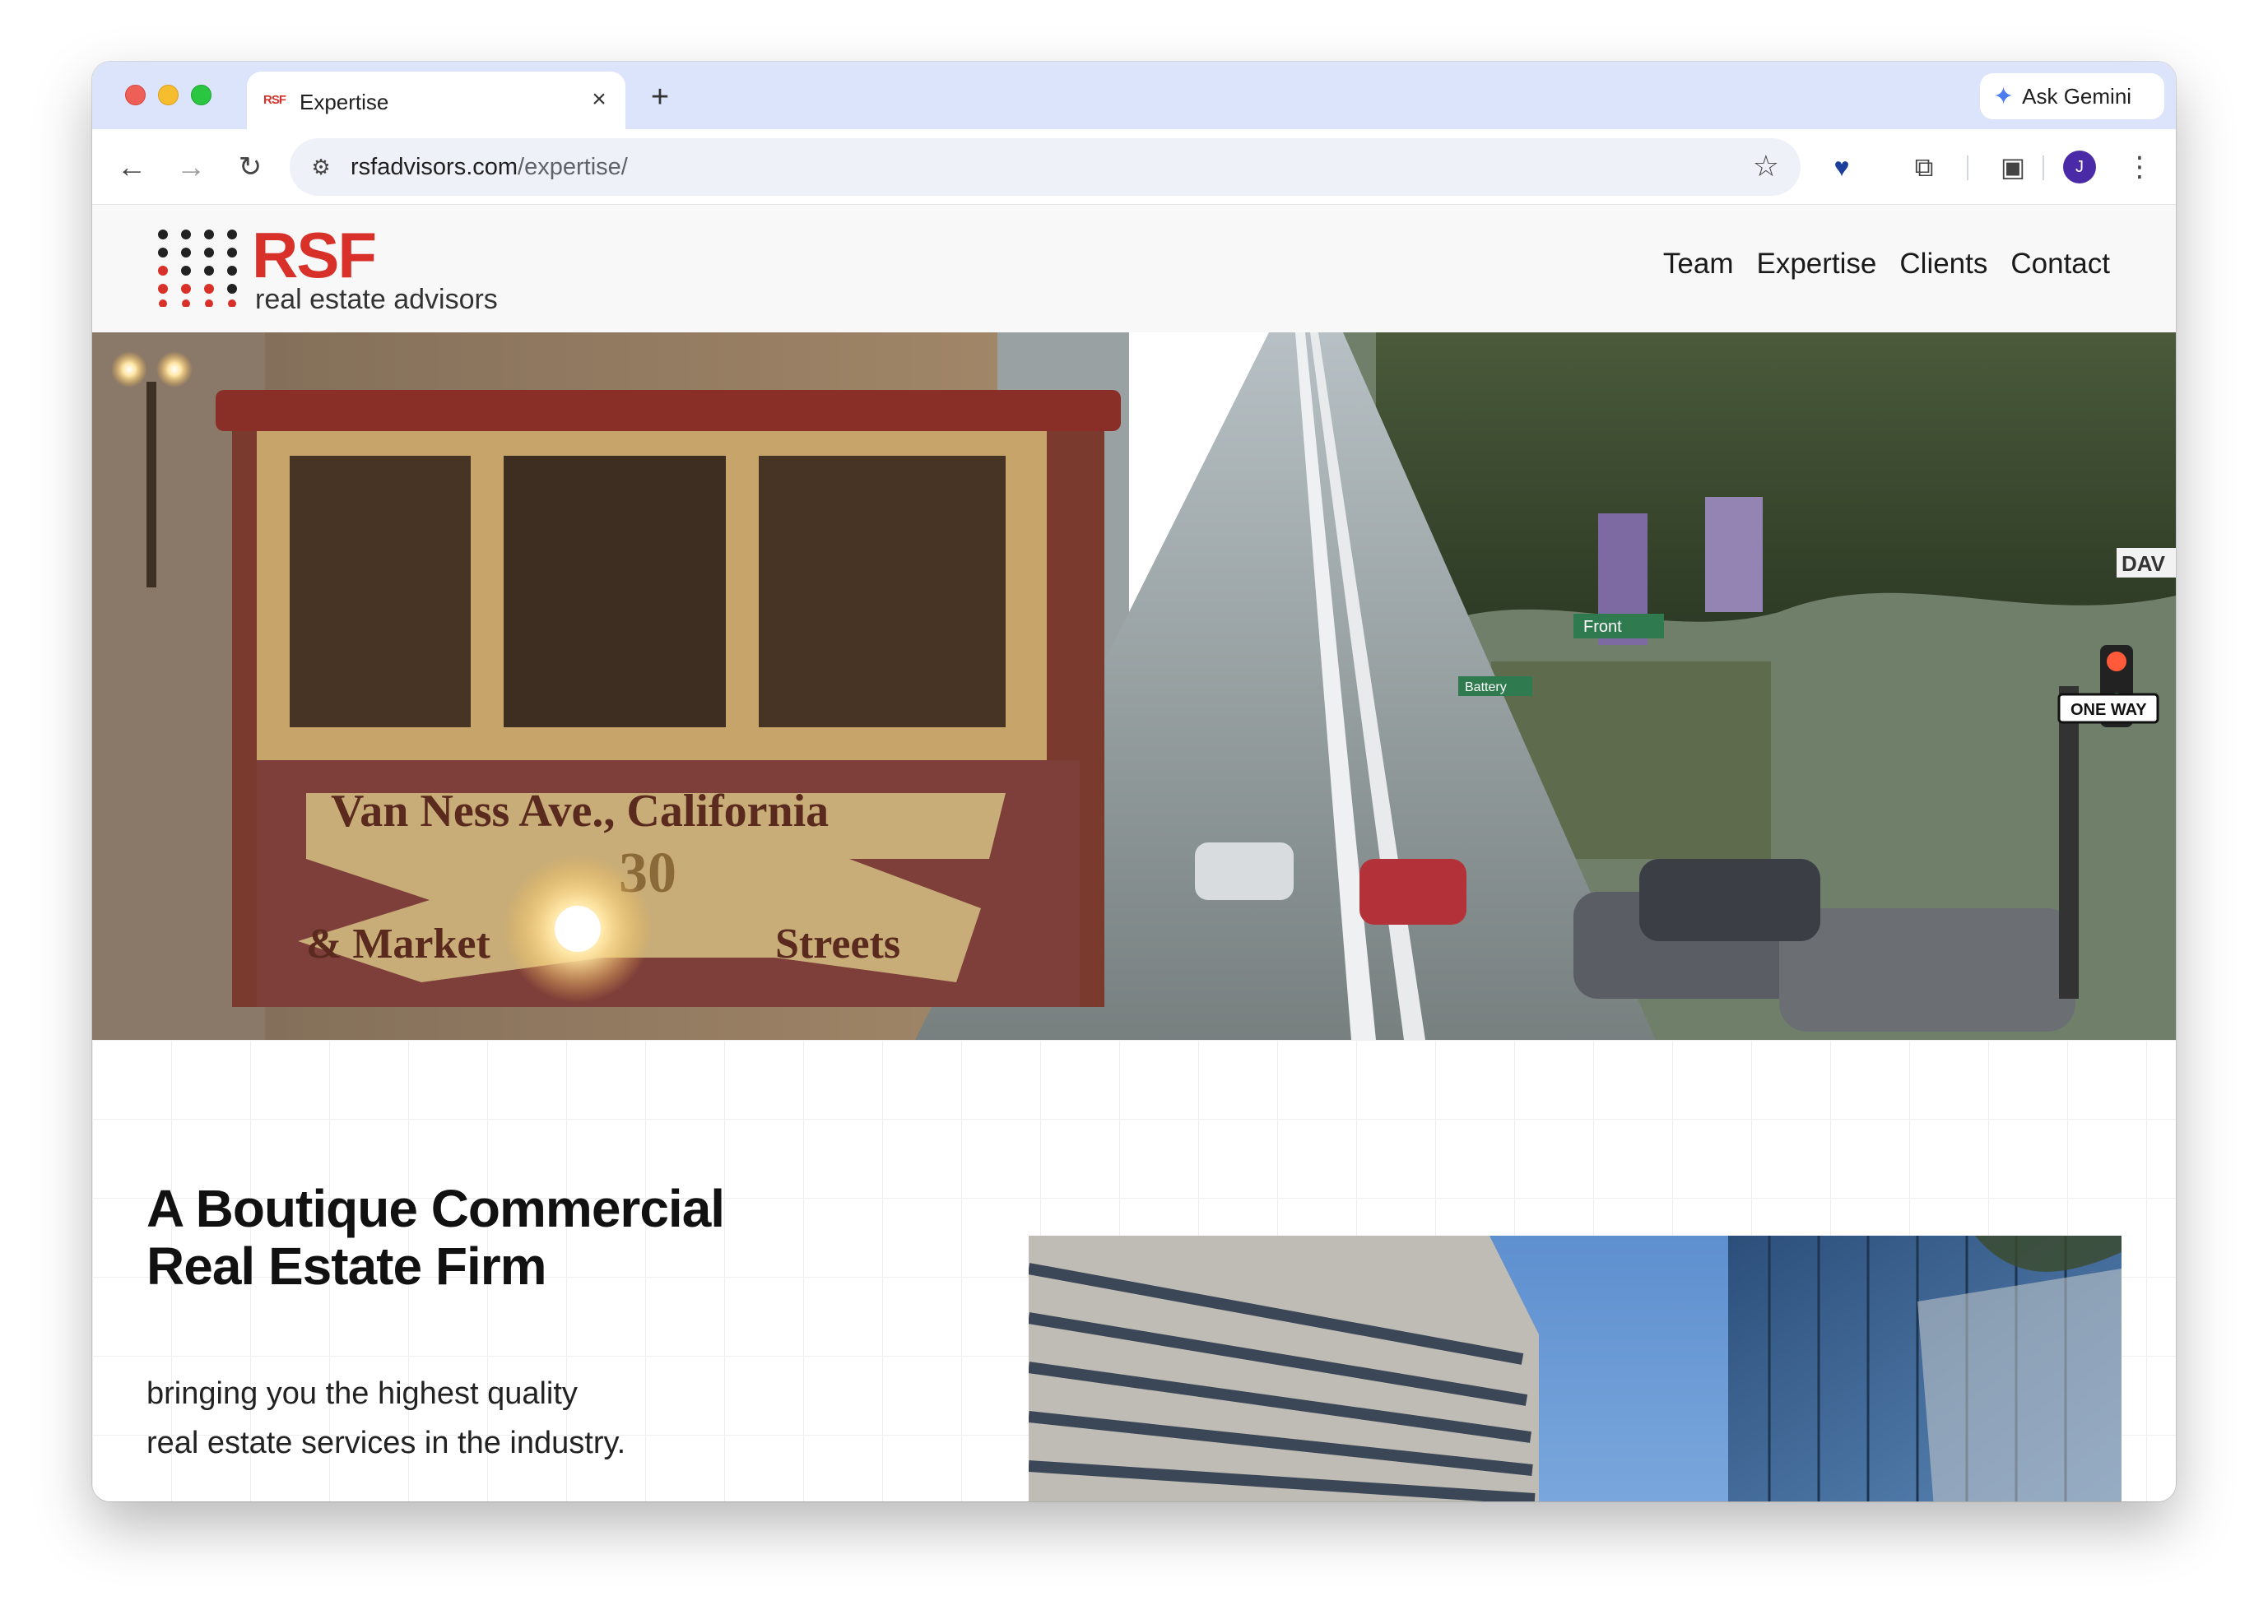 The height and width of the screenshot is (1624, 2268). I want to click on ask-gemini-button: ✦ Ask Gemini, so click(2072, 96).